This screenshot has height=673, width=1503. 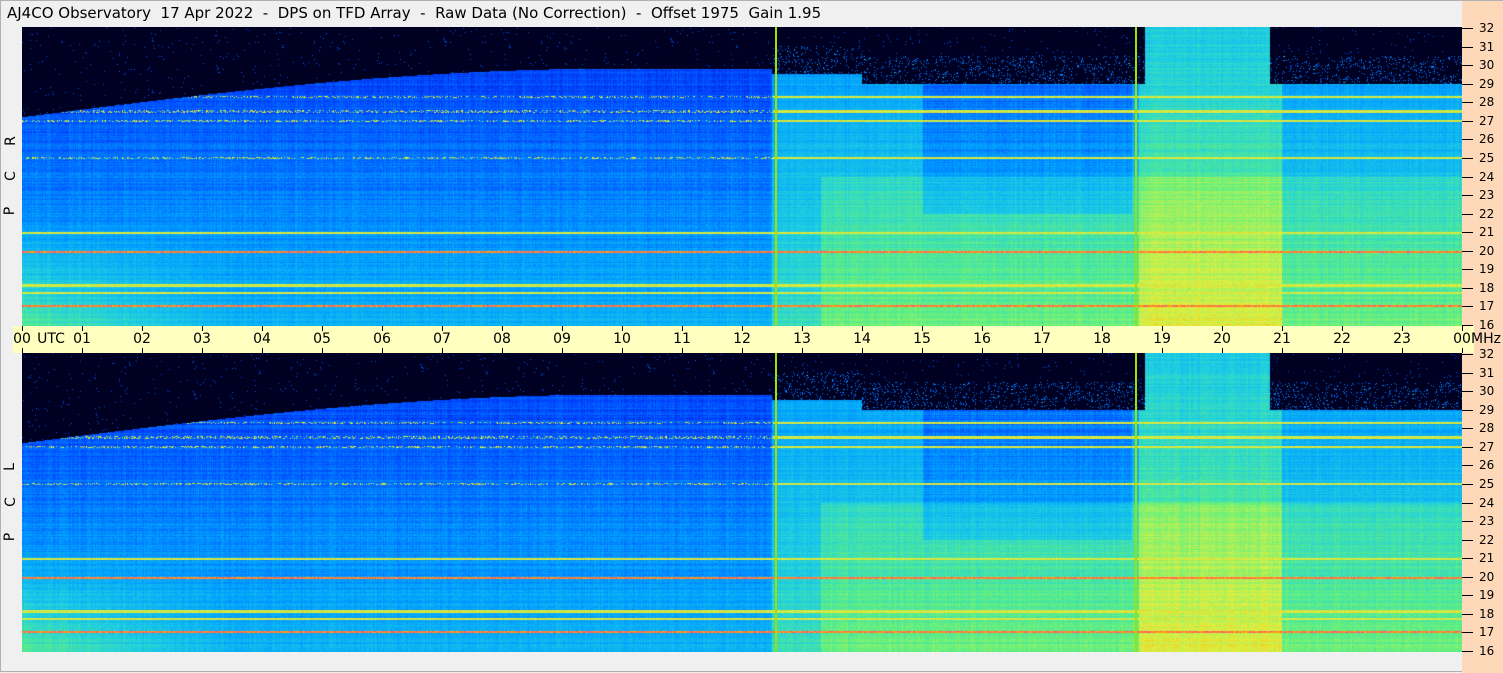 What do you see at coordinates (1487, 157) in the screenshot?
I see `freq-tick-label: 25` at bounding box center [1487, 157].